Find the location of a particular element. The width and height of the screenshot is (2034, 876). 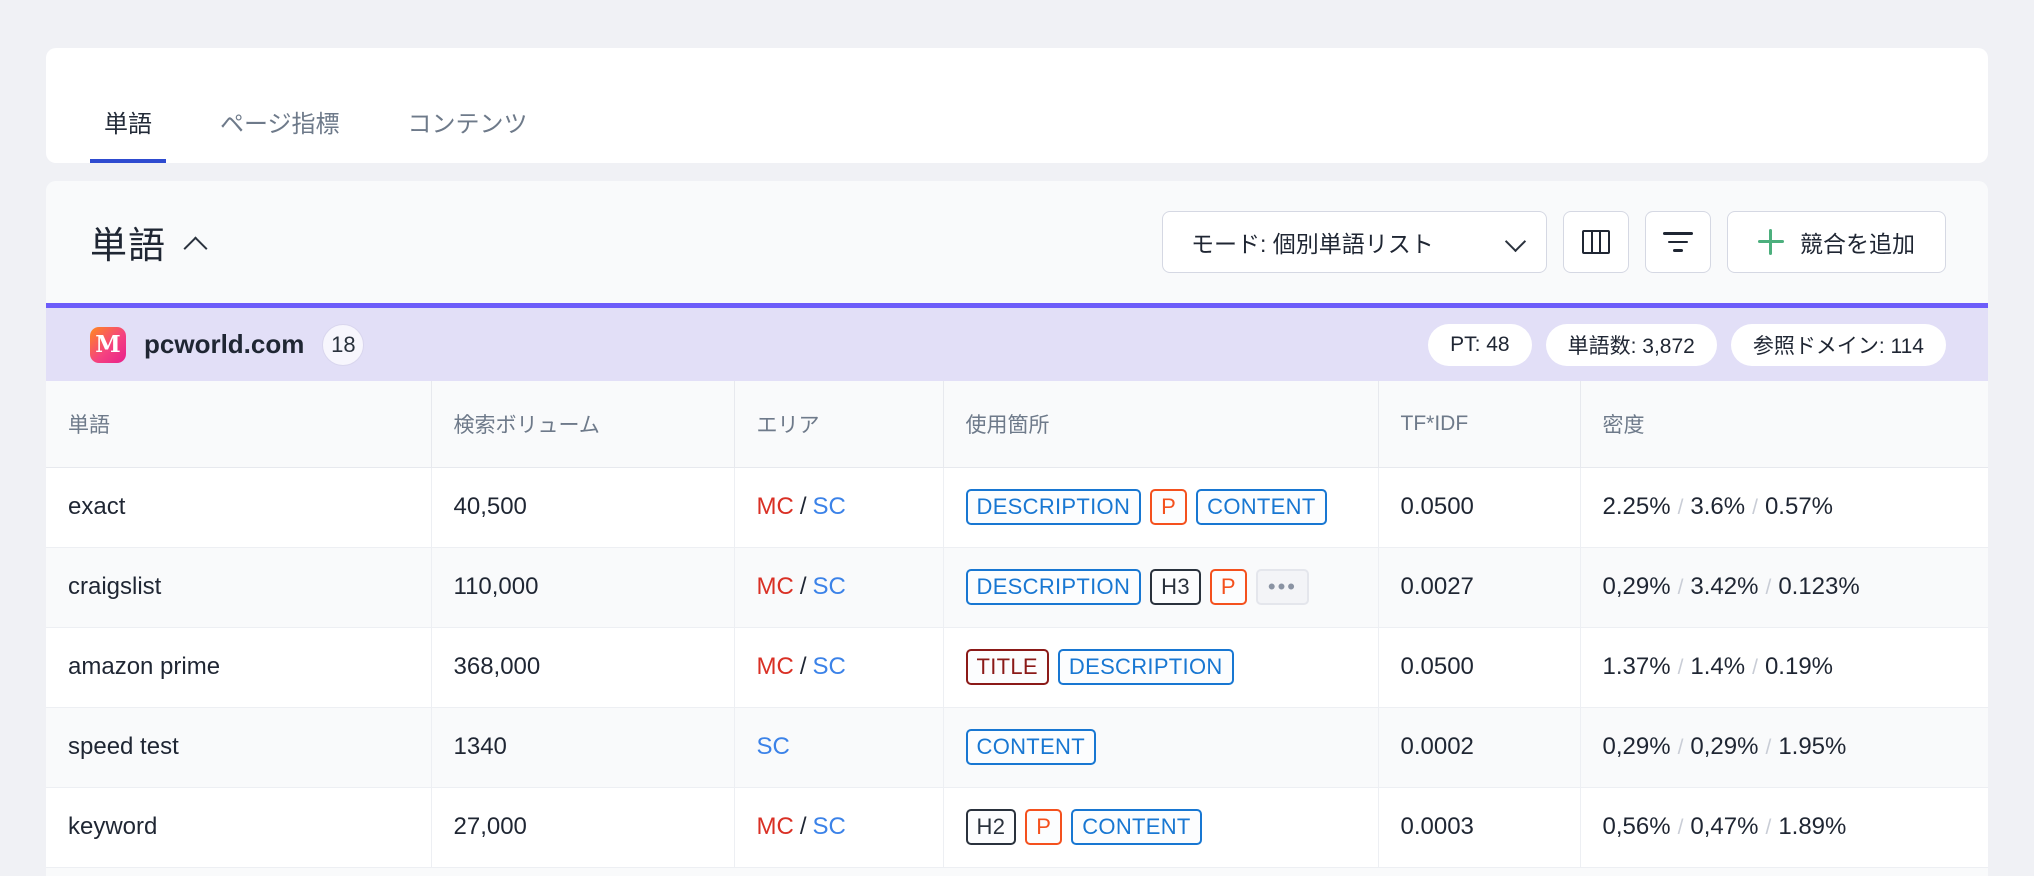

density-value: 0.123% is located at coordinates (1819, 586).